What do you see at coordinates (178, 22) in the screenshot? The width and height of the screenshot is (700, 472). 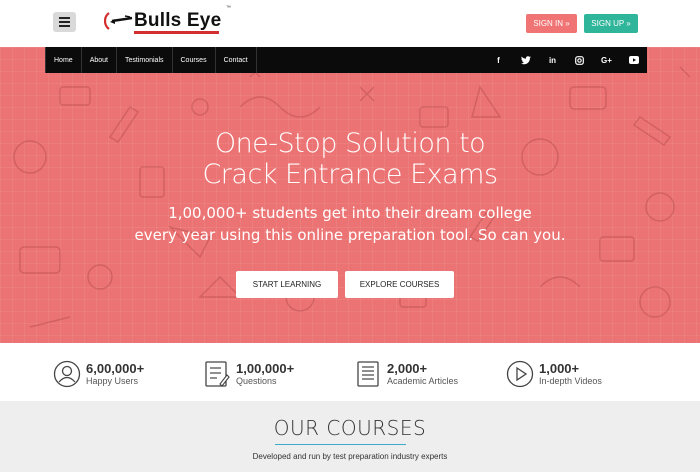 I see `logo-text: Bulls Eye` at bounding box center [178, 22].